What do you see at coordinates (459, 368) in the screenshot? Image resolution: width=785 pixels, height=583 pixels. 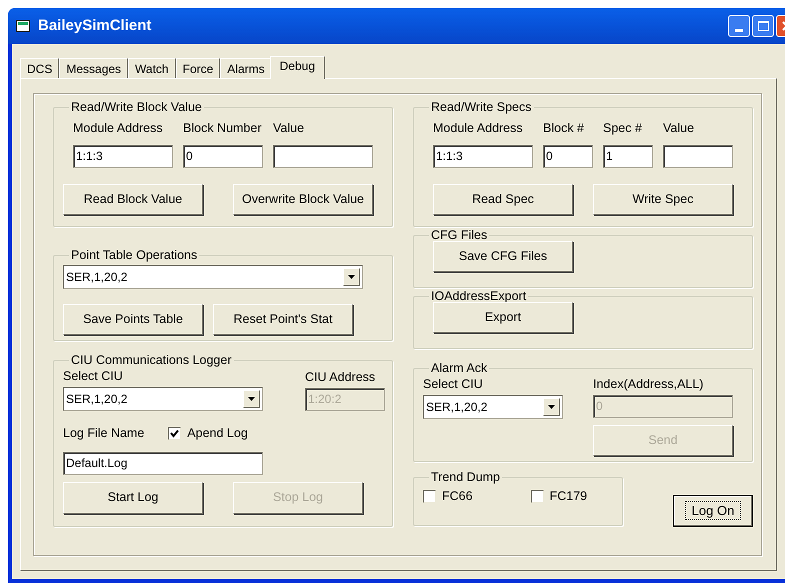 I see `group-title: Alarm Ack` at bounding box center [459, 368].